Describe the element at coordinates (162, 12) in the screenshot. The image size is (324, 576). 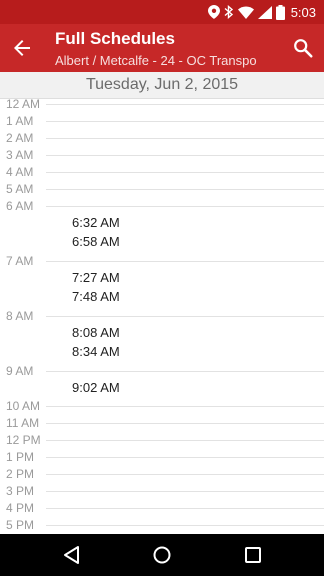
I see `status-bar: 5:03` at that location.